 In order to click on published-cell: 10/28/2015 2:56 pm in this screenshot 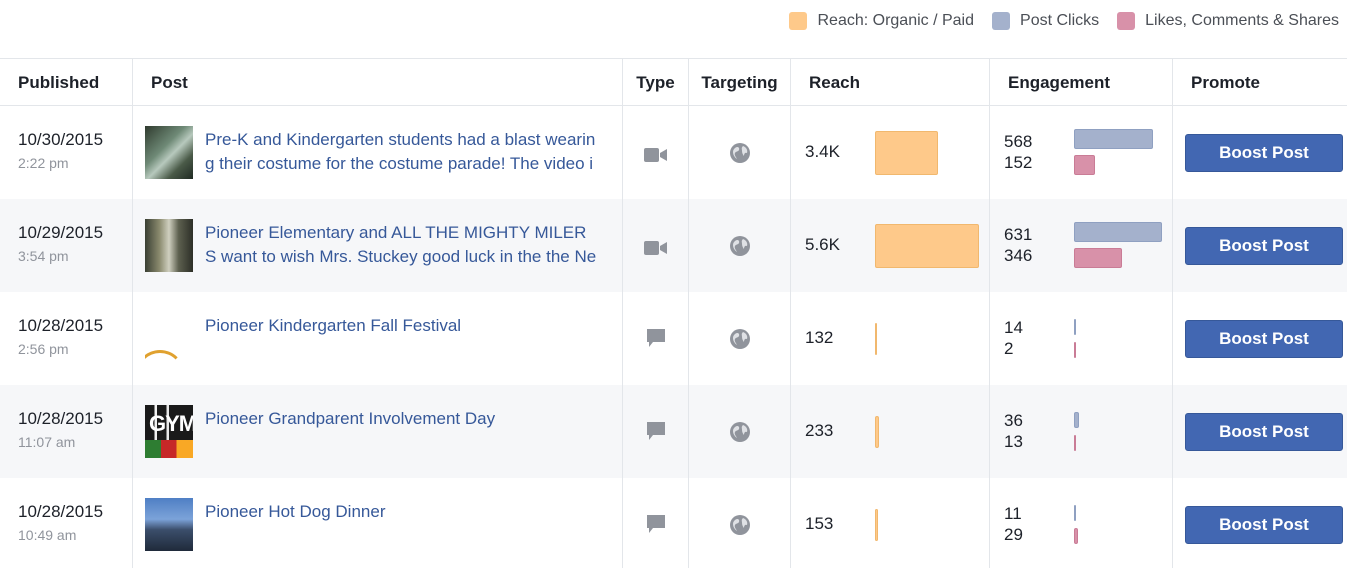, I will do `click(66, 338)`.